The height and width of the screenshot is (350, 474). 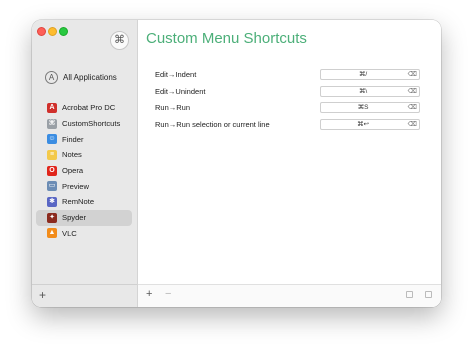 What do you see at coordinates (78, 202) in the screenshot?
I see `sidebar-item-label: RemNote` at bounding box center [78, 202].